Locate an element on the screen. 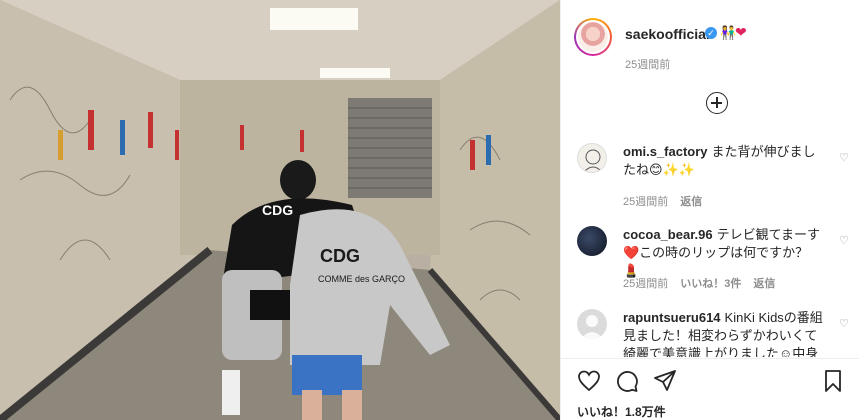 Image resolution: width=859 pixels, height=420 pixels. comment-bubble-icon is located at coordinates (627, 381).